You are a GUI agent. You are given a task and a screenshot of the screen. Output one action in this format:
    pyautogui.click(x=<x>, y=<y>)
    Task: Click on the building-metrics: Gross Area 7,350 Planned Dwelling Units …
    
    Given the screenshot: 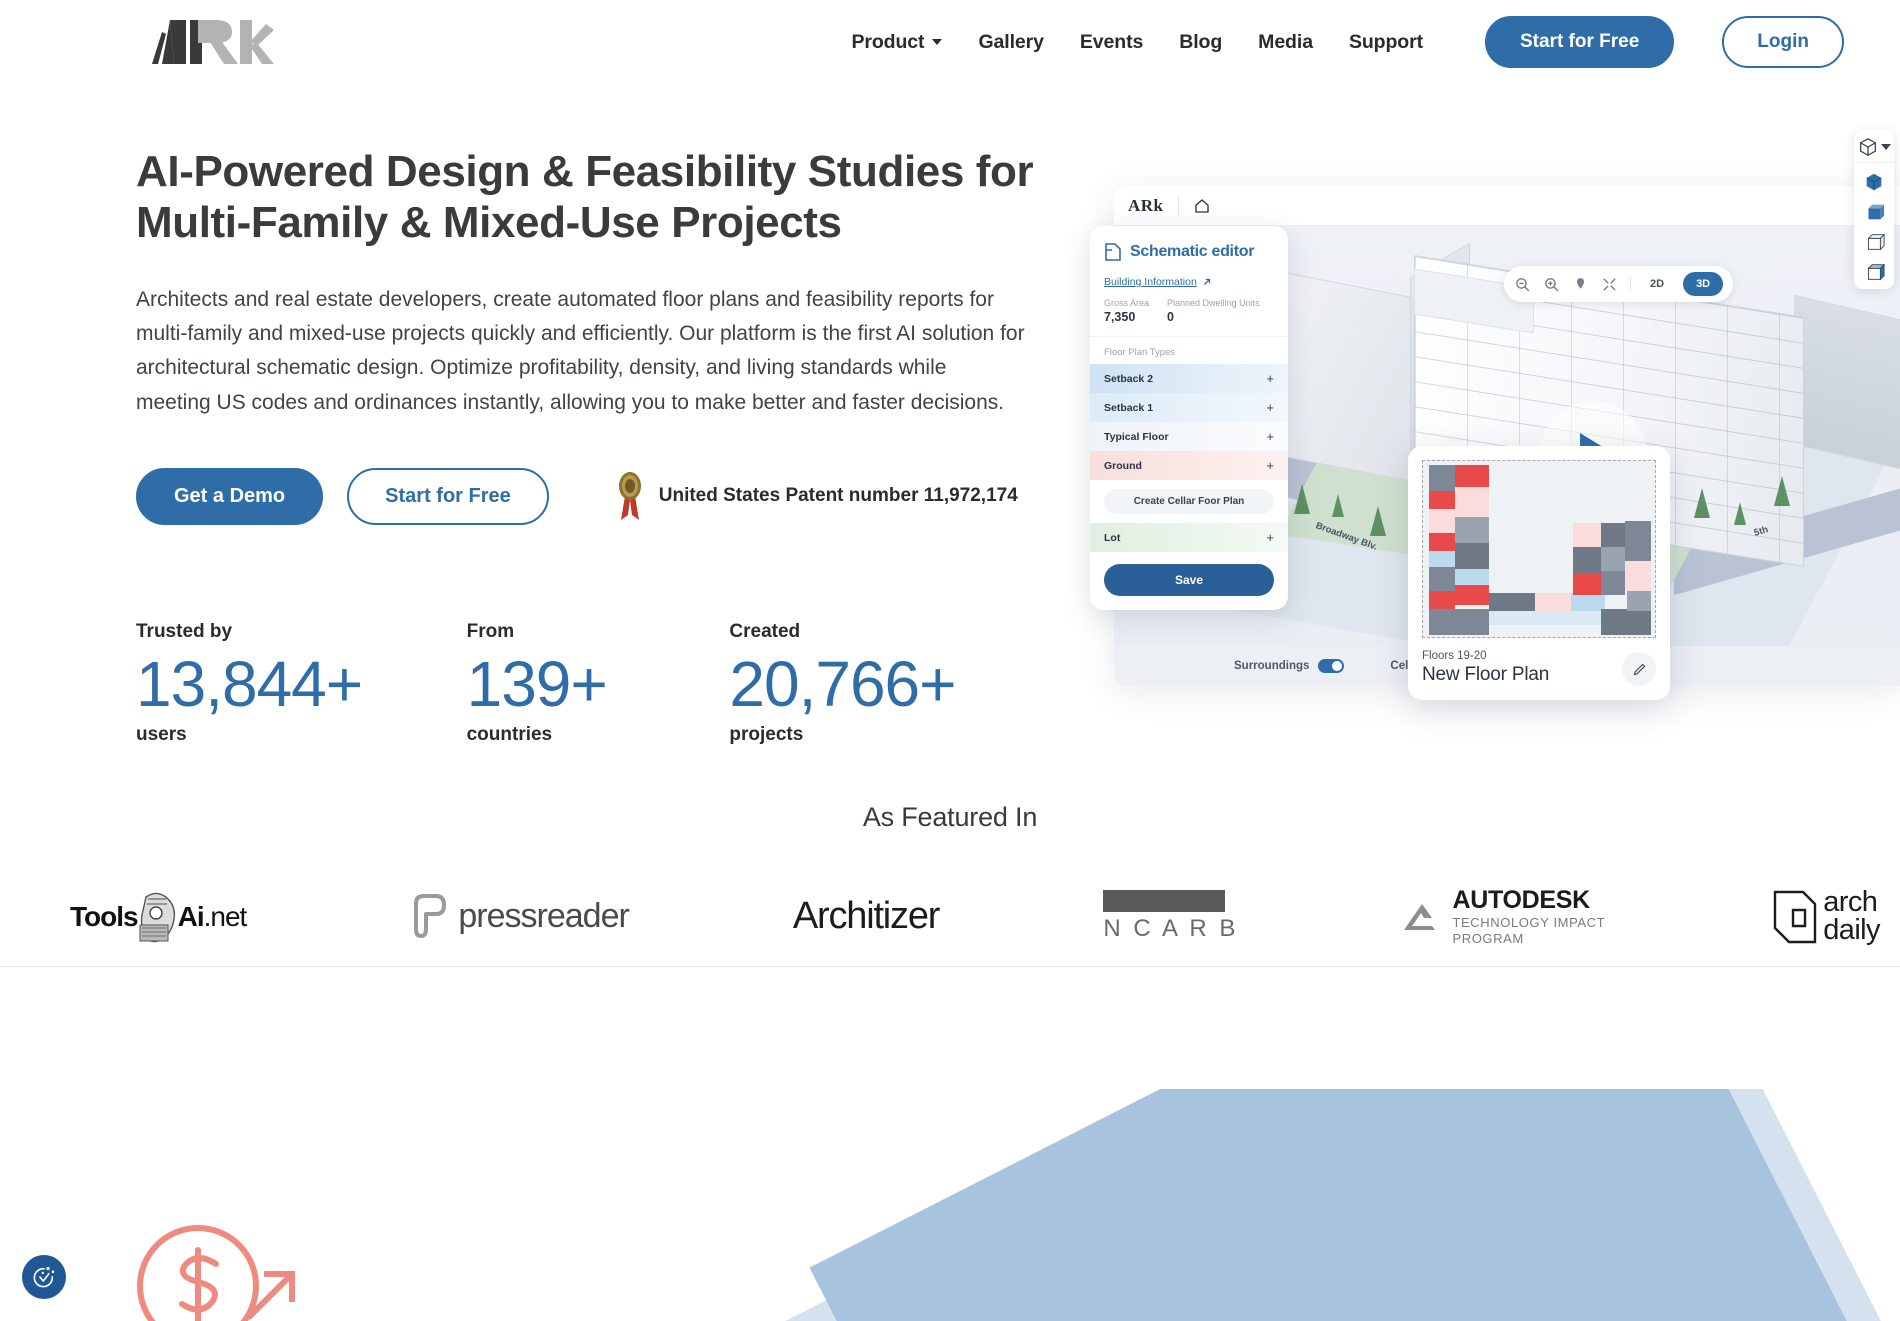 What is the action you would take?
    pyautogui.click(x=1189, y=316)
    